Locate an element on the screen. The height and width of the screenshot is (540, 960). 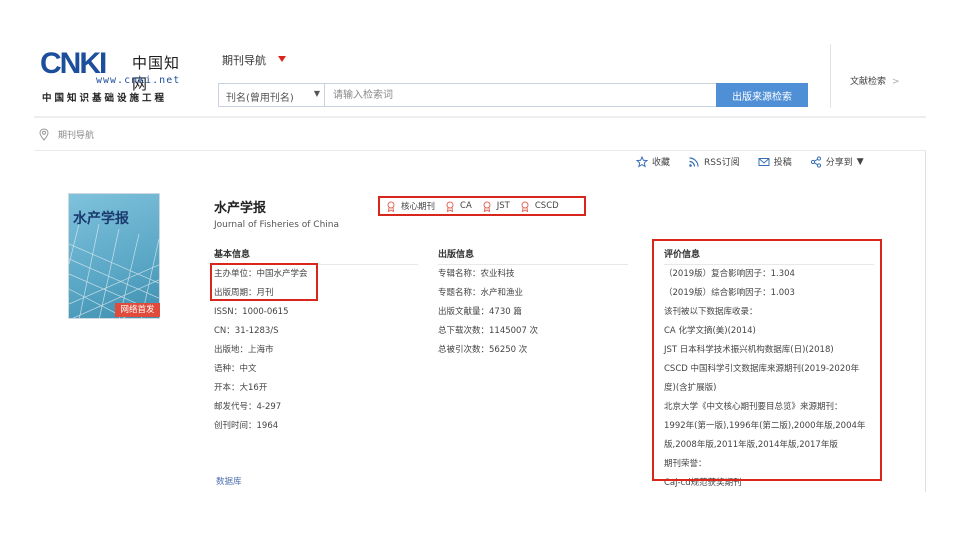
doc-search-link: 文献检索 > is located at coordinates (875, 80).